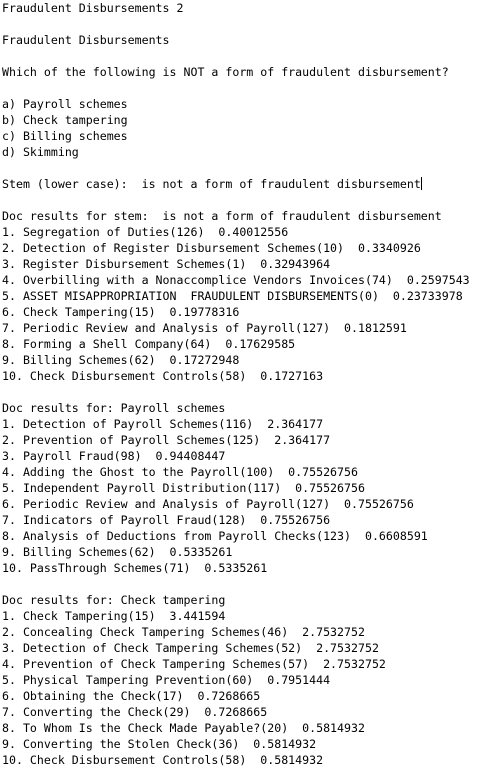 This screenshot has width=482, height=768. I want to click on result-item: 10. PassThrough Schemes(71) 0.5335261, so click(135, 568).